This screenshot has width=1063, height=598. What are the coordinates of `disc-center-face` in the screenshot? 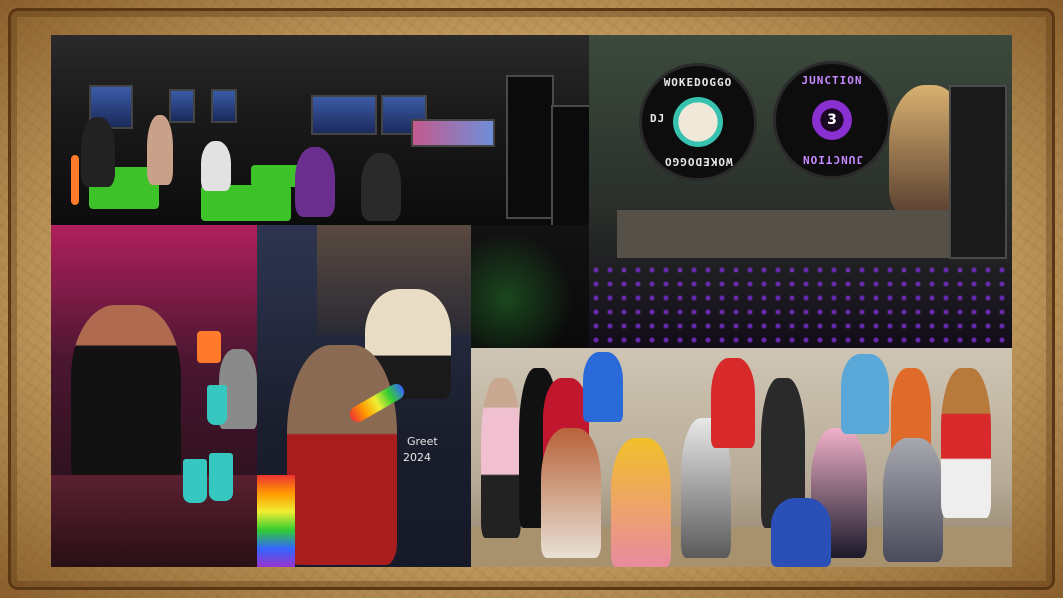 It's located at (698, 122).